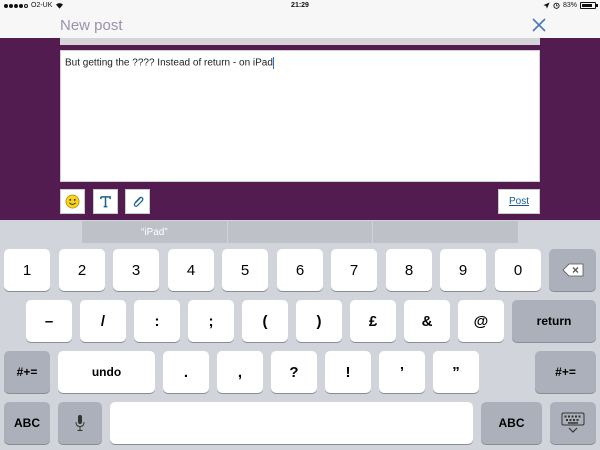 The height and width of the screenshot is (450, 600). I want to click on battery-fill, so click(587, 5).